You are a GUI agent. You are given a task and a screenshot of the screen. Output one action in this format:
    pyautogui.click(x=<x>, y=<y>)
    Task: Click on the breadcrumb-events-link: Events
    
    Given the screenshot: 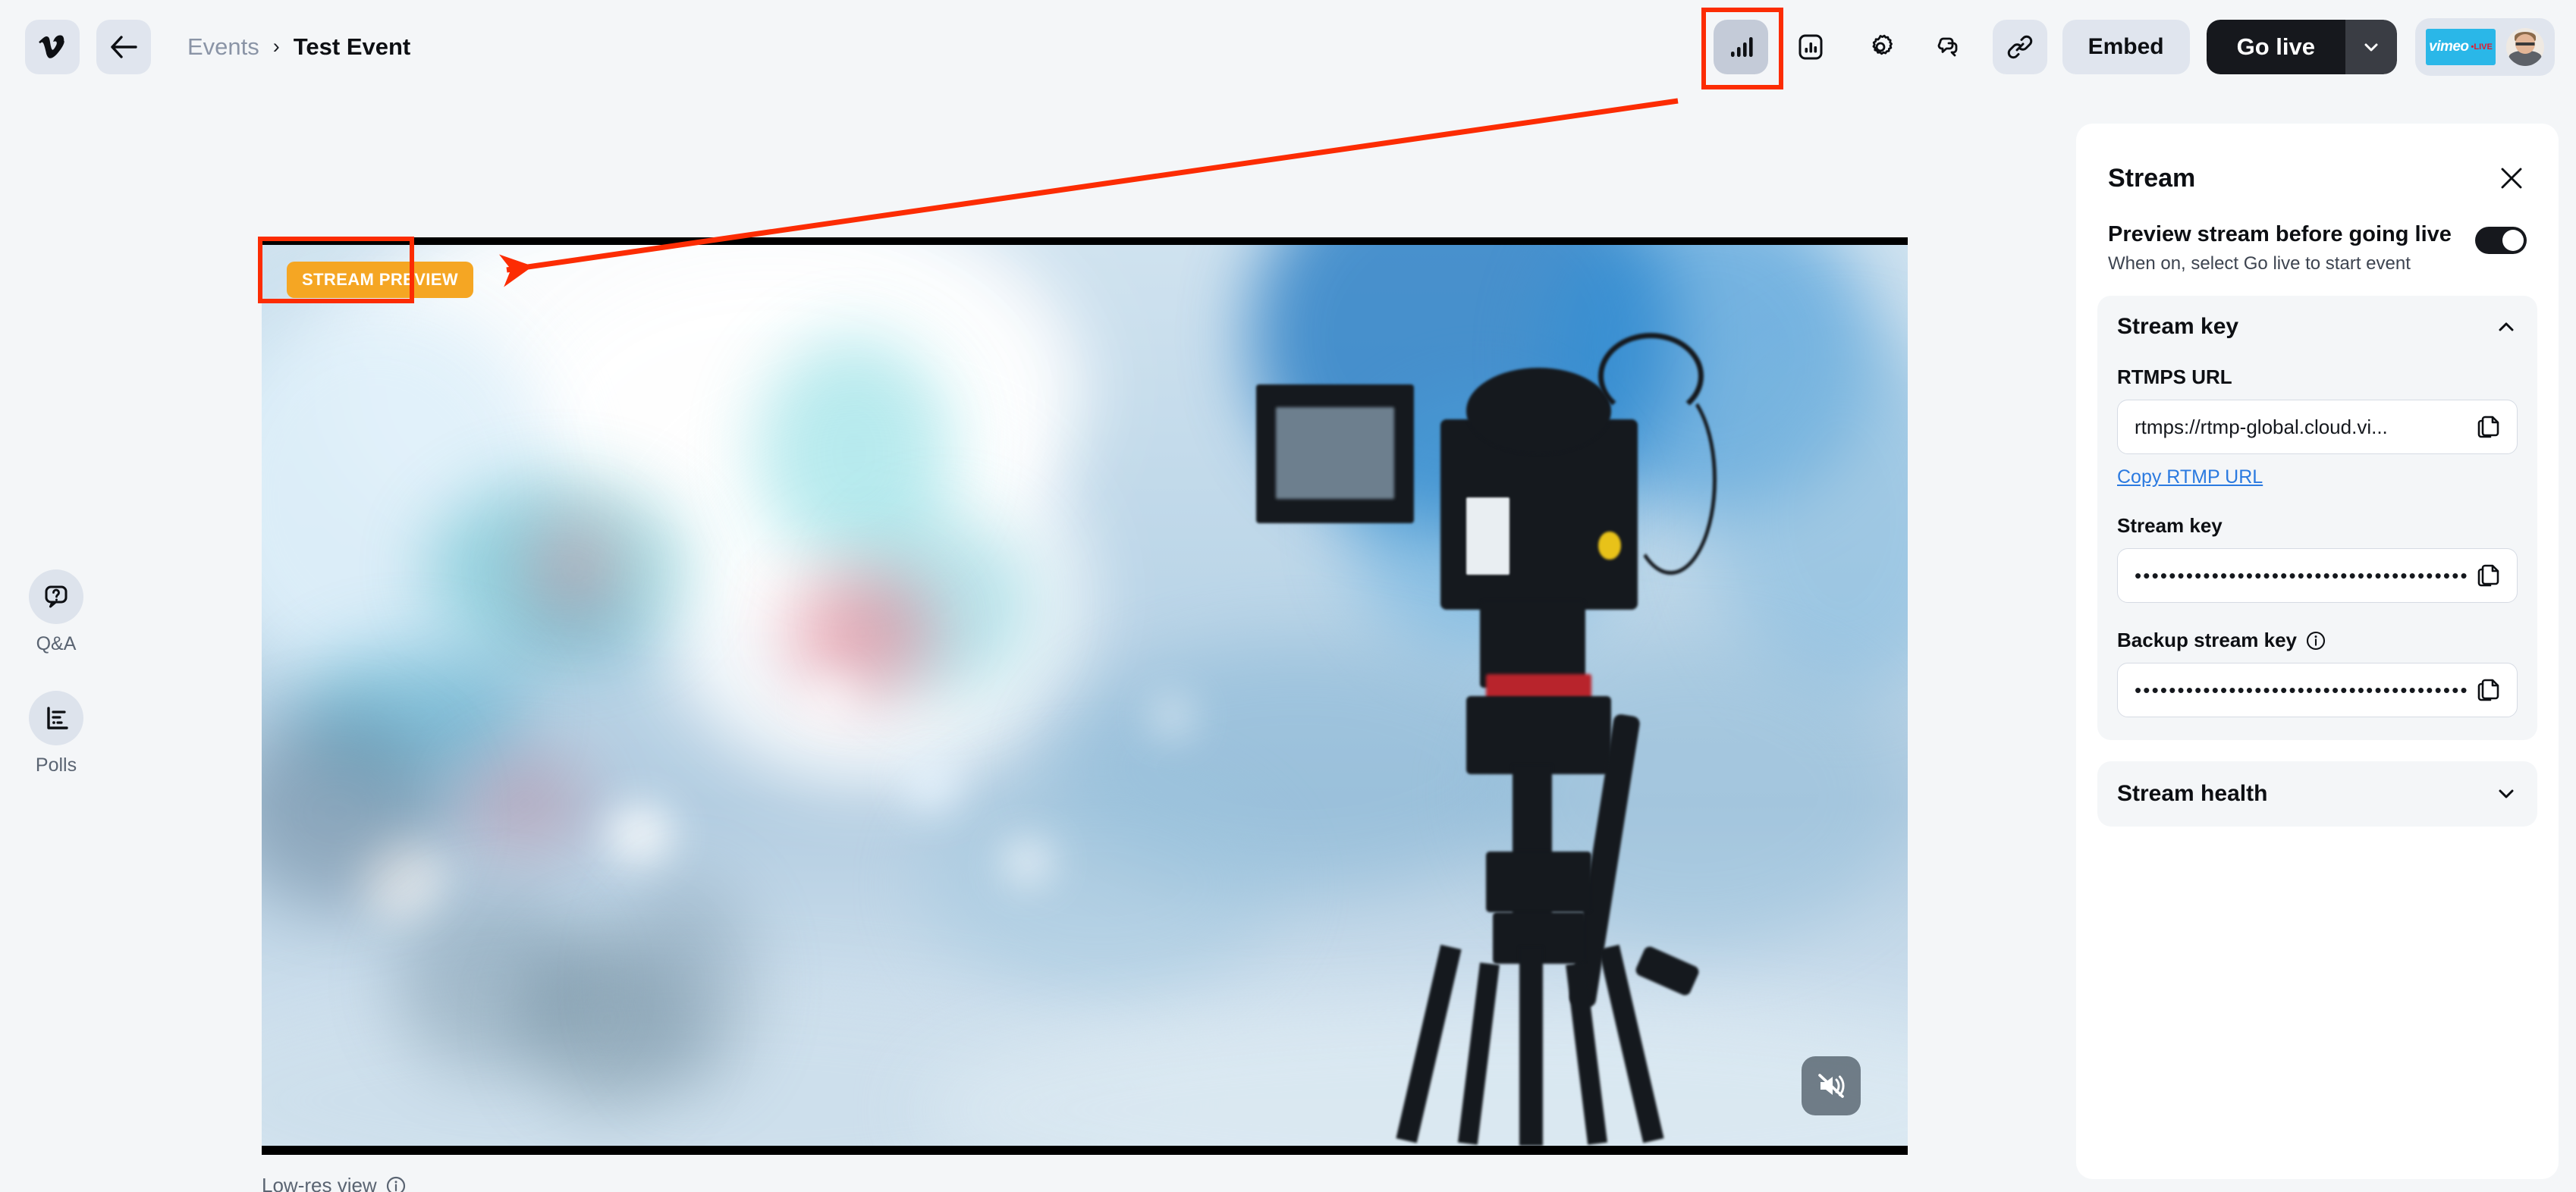 What is the action you would take?
    pyautogui.click(x=223, y=47)
    